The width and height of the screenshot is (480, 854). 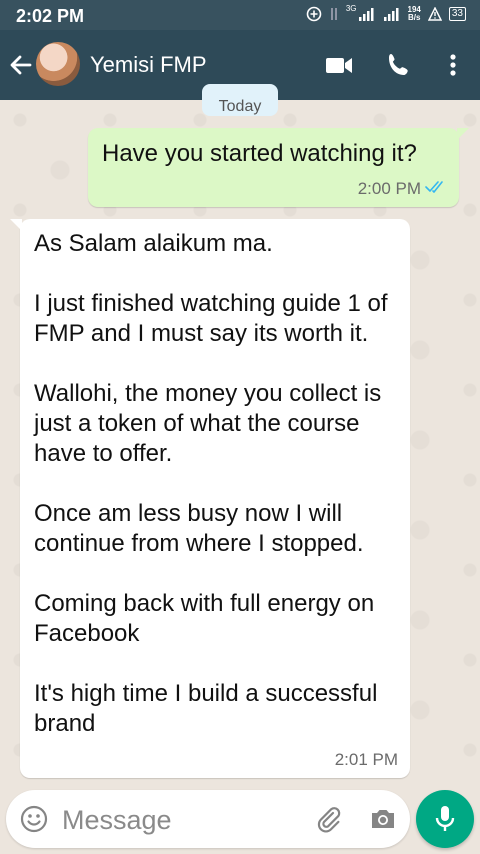 I want to click on mic-icon, so click(x=445, y=818).